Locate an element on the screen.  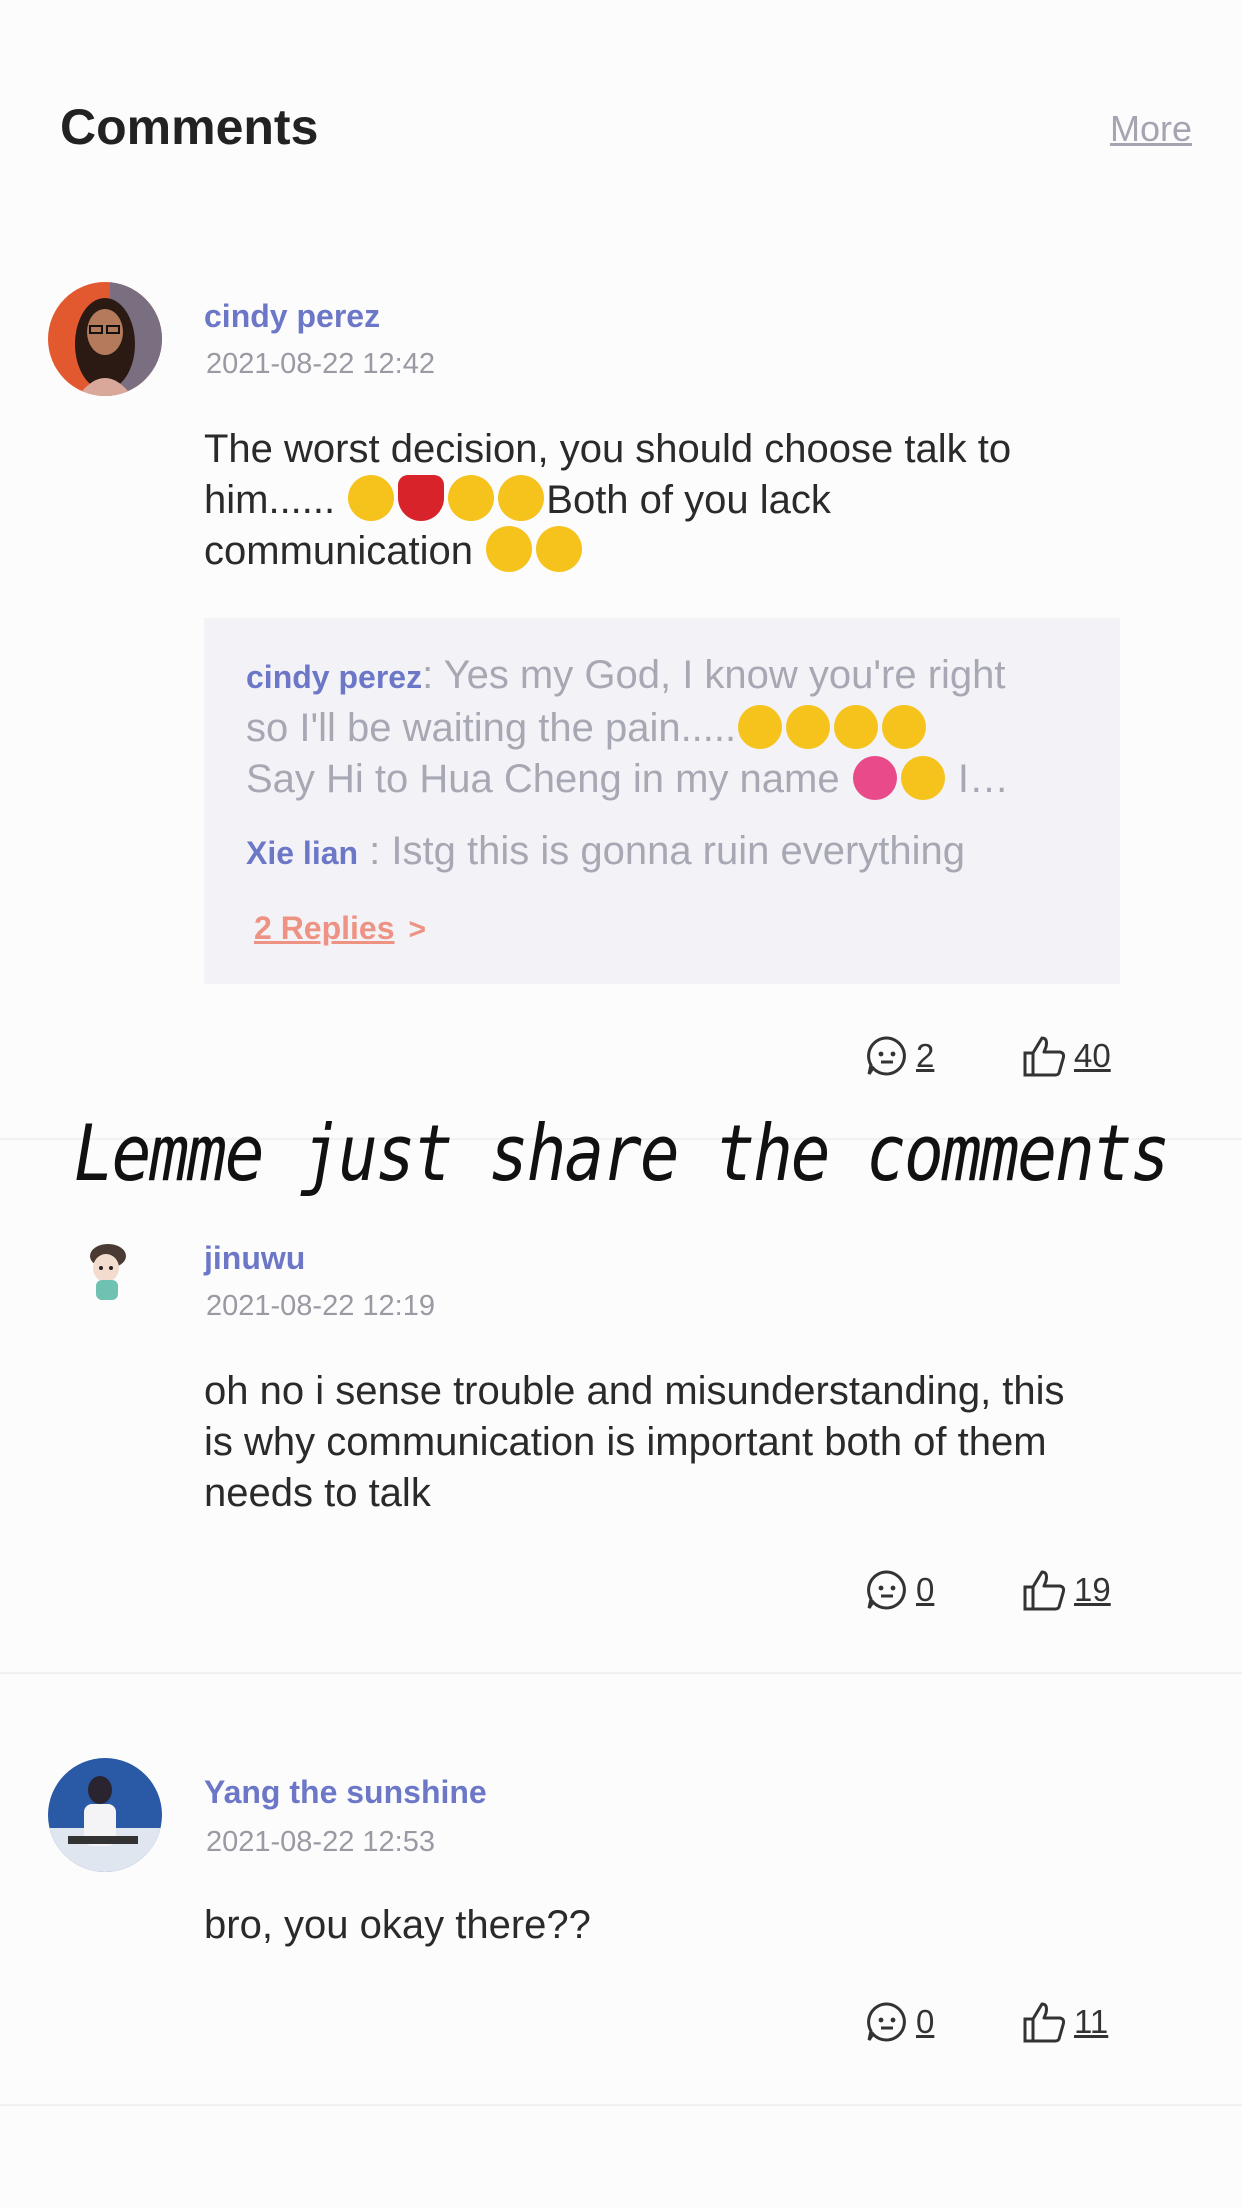
like-count: 11 is located at coordinates (1091, 2021).